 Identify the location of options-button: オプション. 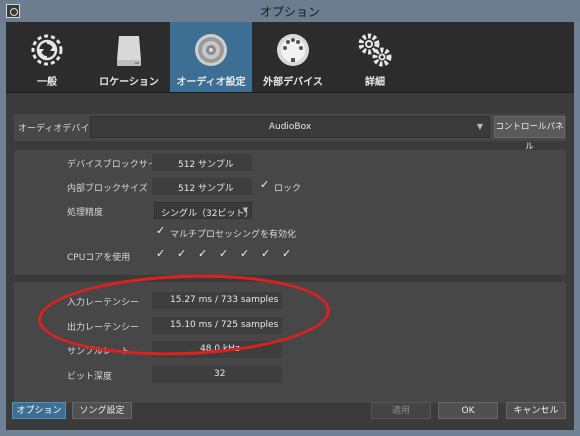
(39, 410).